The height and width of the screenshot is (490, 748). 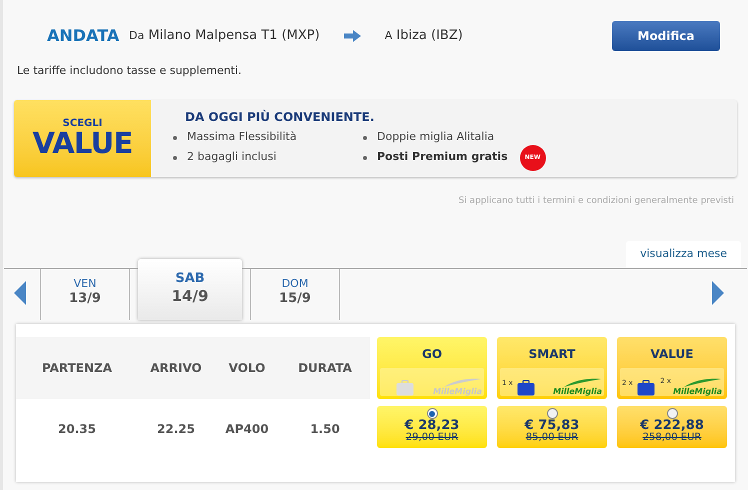 I want to click on fare-price: € 28,23, so click(x=432, y=425).